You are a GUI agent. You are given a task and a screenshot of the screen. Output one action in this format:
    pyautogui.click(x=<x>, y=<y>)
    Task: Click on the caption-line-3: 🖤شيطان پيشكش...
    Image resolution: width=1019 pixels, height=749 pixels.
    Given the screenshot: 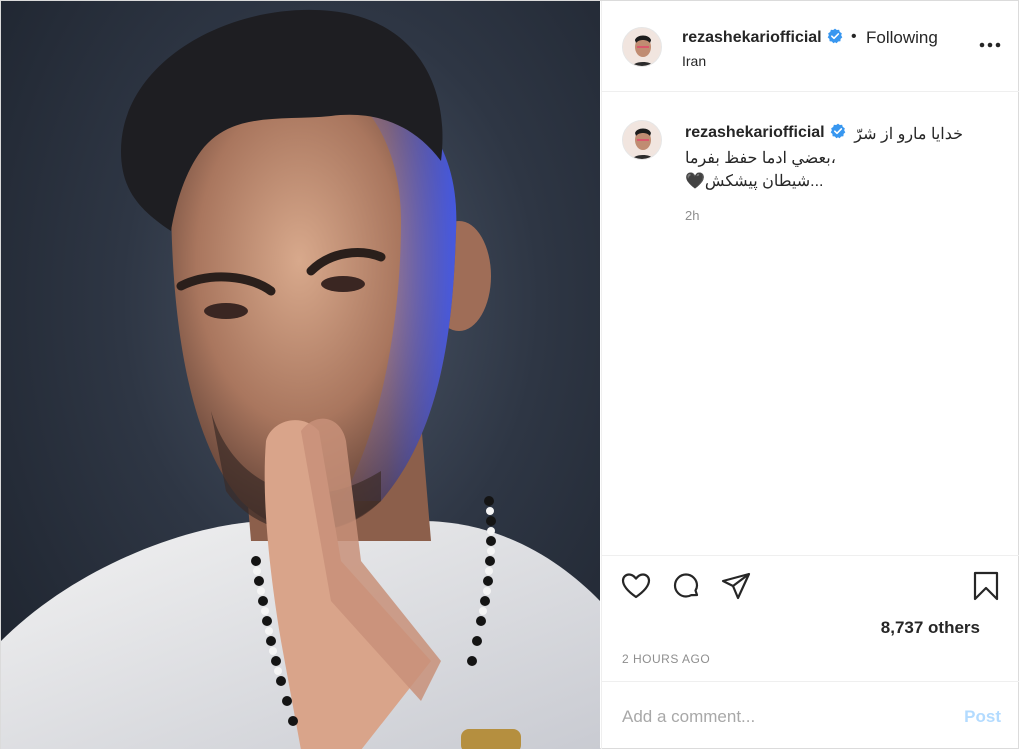 What is the action you would take?
    pyautogui.click(x=754, y=181)
    